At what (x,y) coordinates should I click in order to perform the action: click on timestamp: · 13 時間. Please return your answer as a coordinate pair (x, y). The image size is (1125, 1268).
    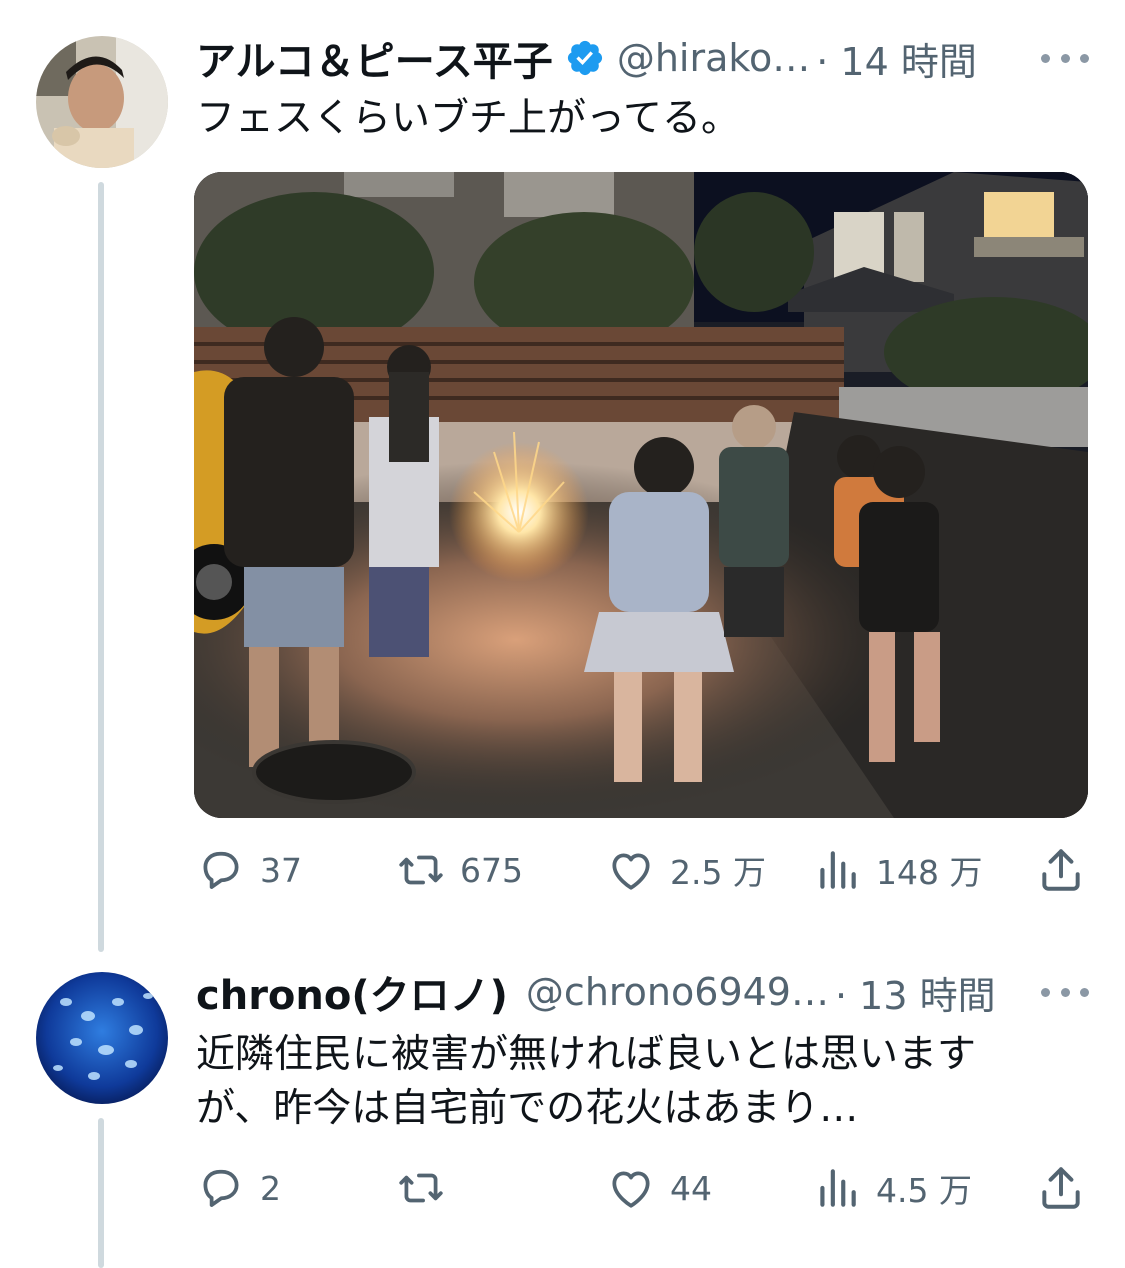
    Looking at the image, I should click on (915, 992).